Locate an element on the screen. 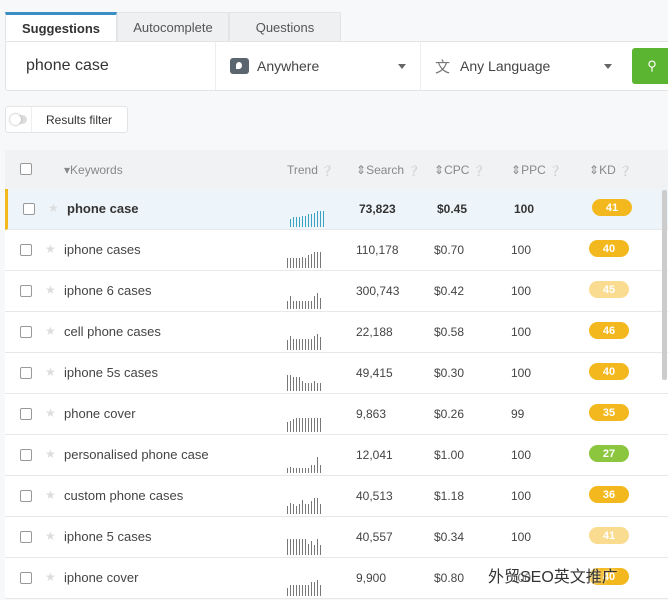 The width and height of the screenshot is (668, 600). keyword-link: phone case is located at coordinates (103, 208).